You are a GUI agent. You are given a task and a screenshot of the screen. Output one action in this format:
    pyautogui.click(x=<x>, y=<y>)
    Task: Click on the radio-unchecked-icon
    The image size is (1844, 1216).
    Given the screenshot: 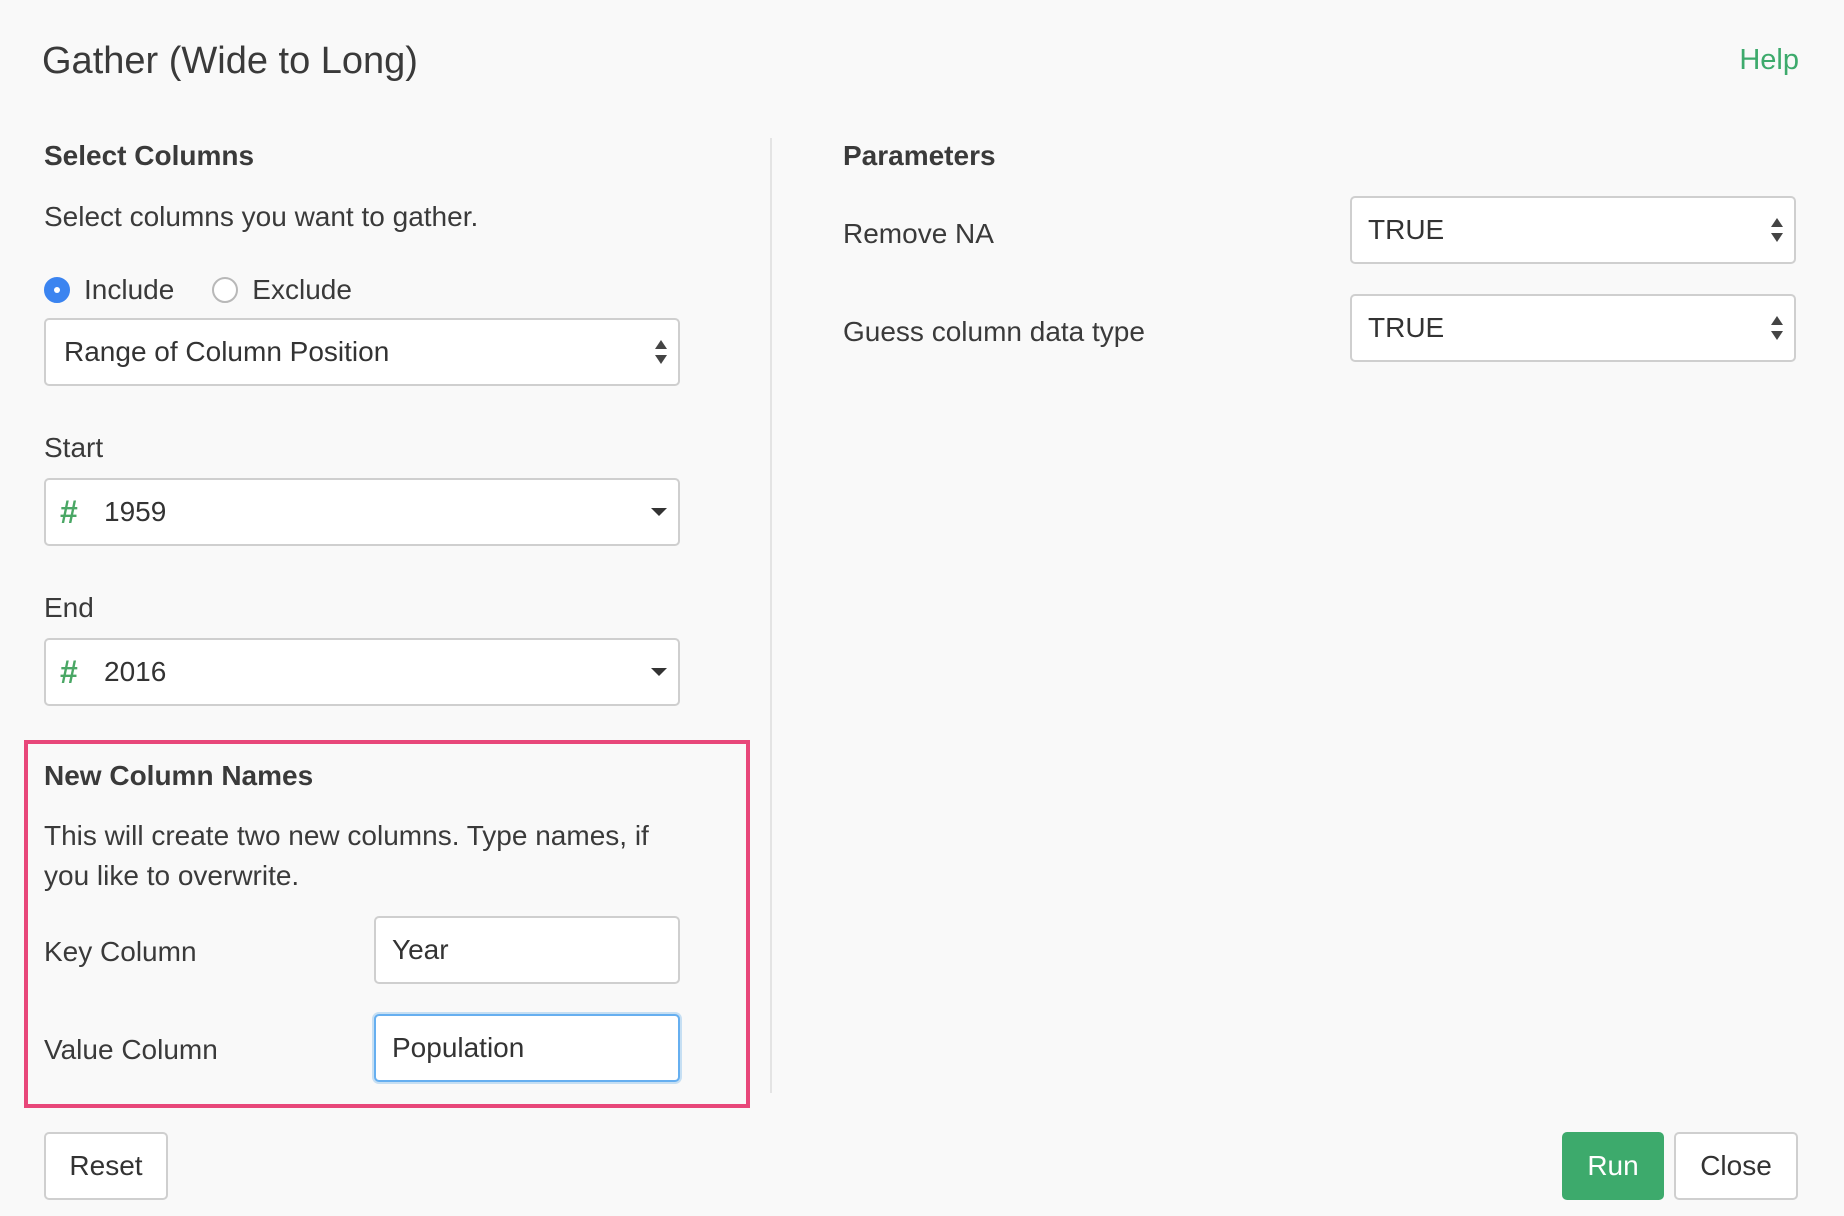 What is the action you would take?
    pyautogui.click(x=225, y=290)
    